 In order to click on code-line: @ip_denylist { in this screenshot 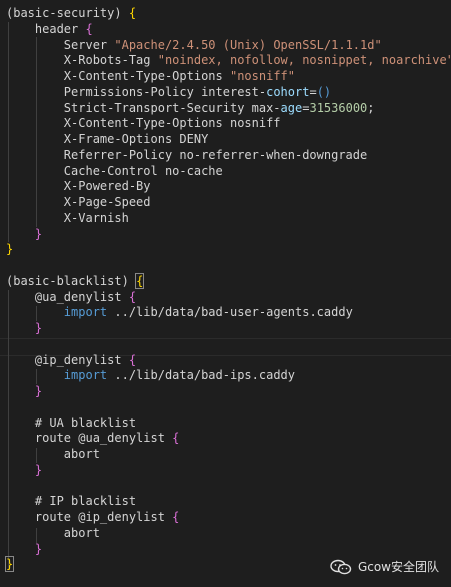, I will do `click(71, 361)`.